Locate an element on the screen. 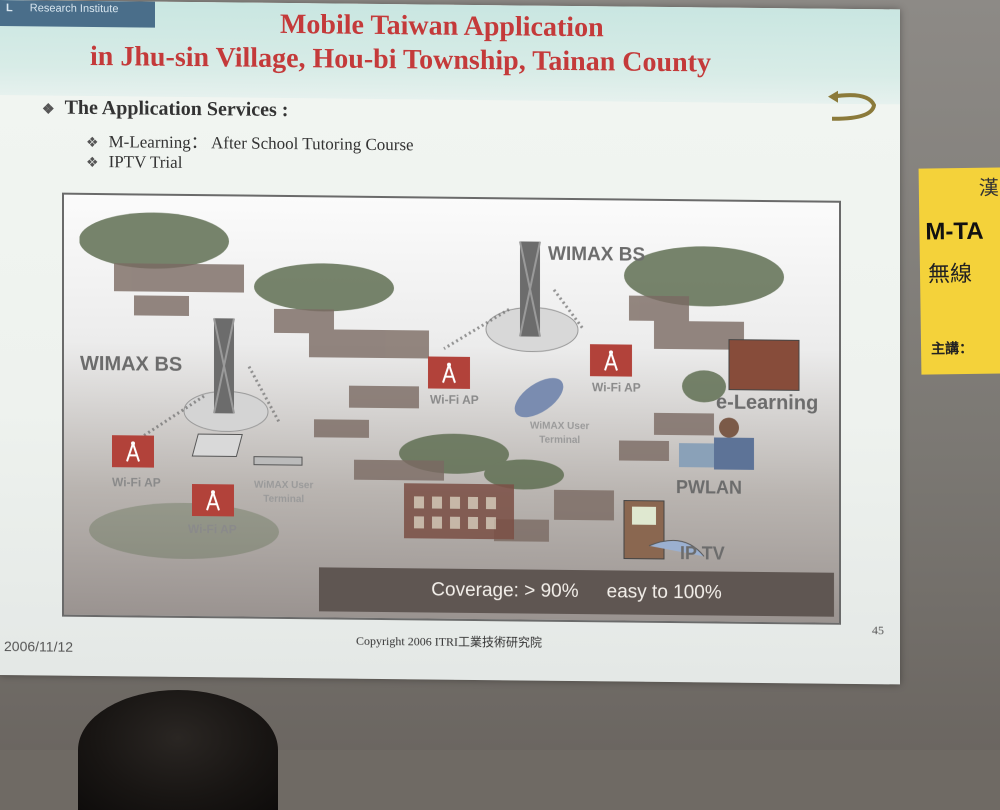 Image resolution: width=1000 pixels, height=810 pixels. logo-text: Research Institute is located at coordinates (74, 9).